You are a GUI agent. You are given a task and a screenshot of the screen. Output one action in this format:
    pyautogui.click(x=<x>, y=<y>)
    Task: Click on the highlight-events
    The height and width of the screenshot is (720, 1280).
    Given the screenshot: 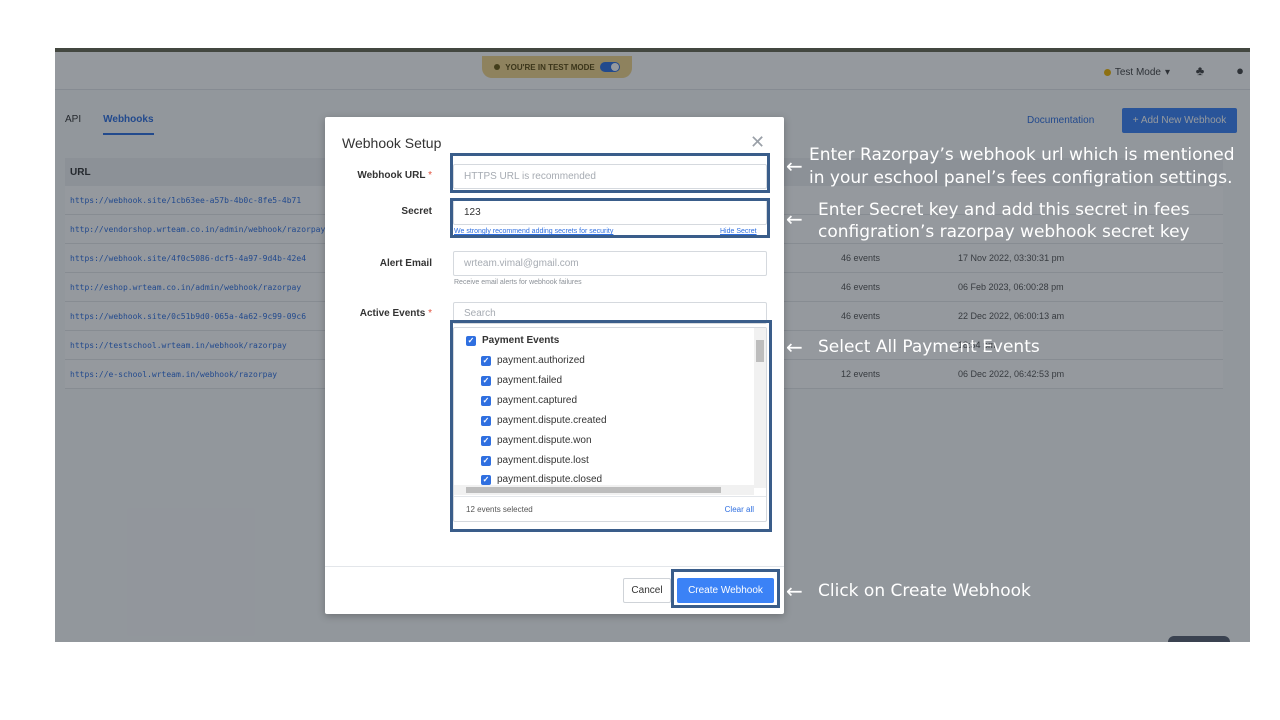 What is the action you would take?
    pyautogui.click(x=611, y=426)
    